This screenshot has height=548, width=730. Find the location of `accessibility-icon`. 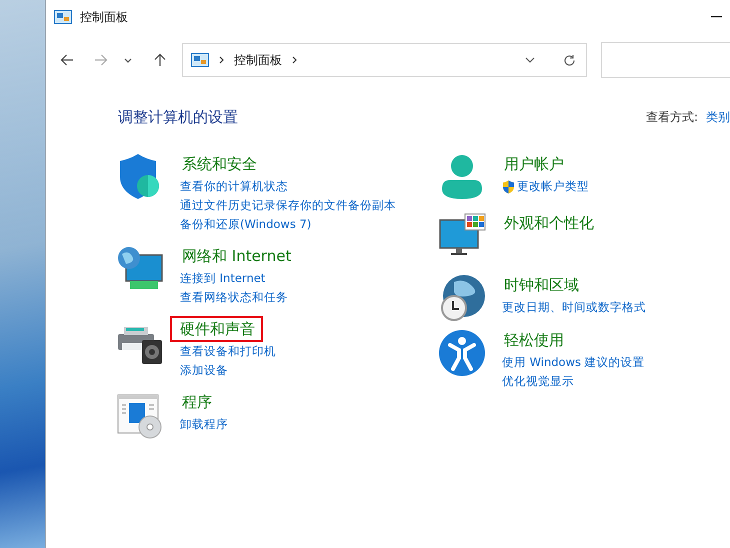

accessibility-icon is located at coordinates (462, 353).